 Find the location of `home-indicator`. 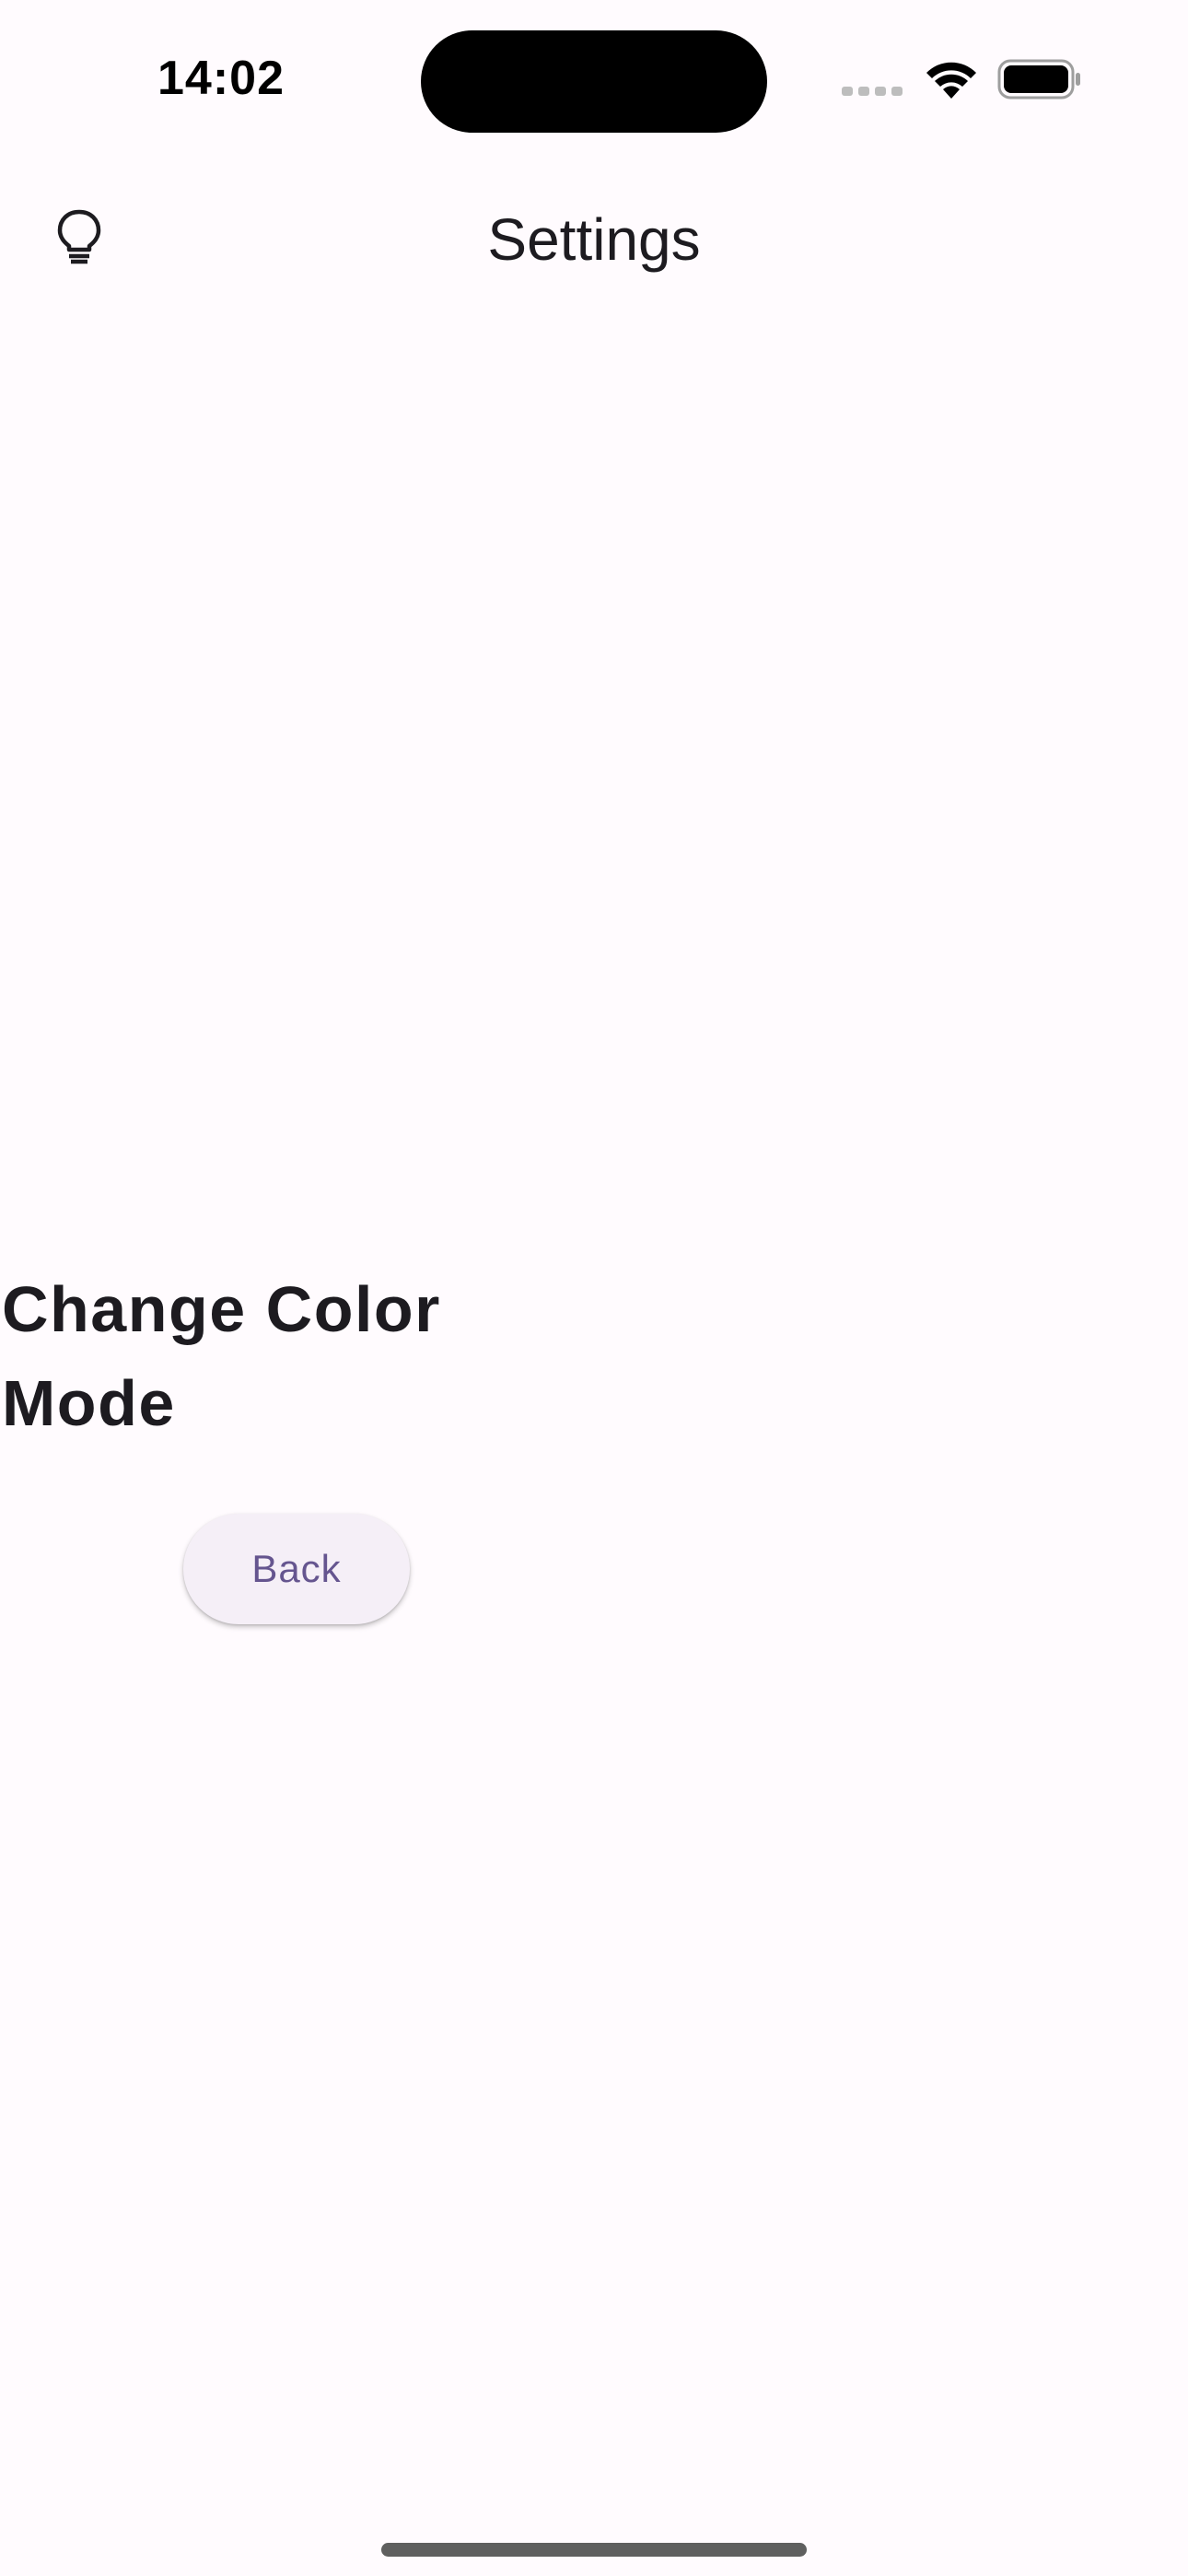

home-indicator is located at coordinates (594, 2550).